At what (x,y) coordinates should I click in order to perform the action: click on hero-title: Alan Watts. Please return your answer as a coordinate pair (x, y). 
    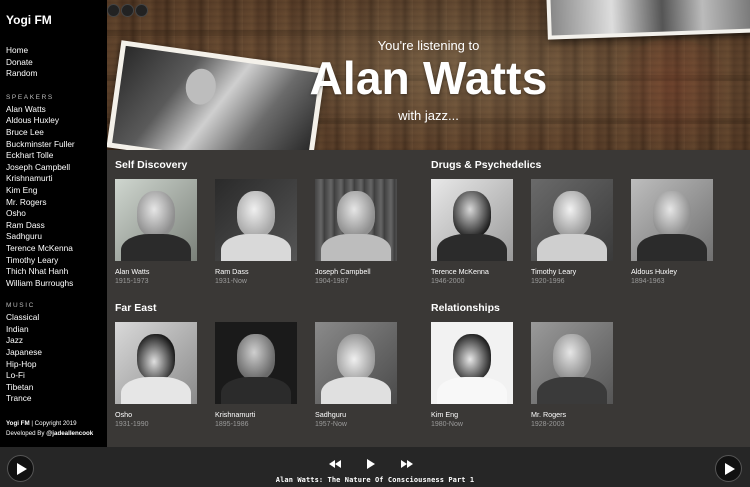
    Looking at the image, I should click on (428, 78).